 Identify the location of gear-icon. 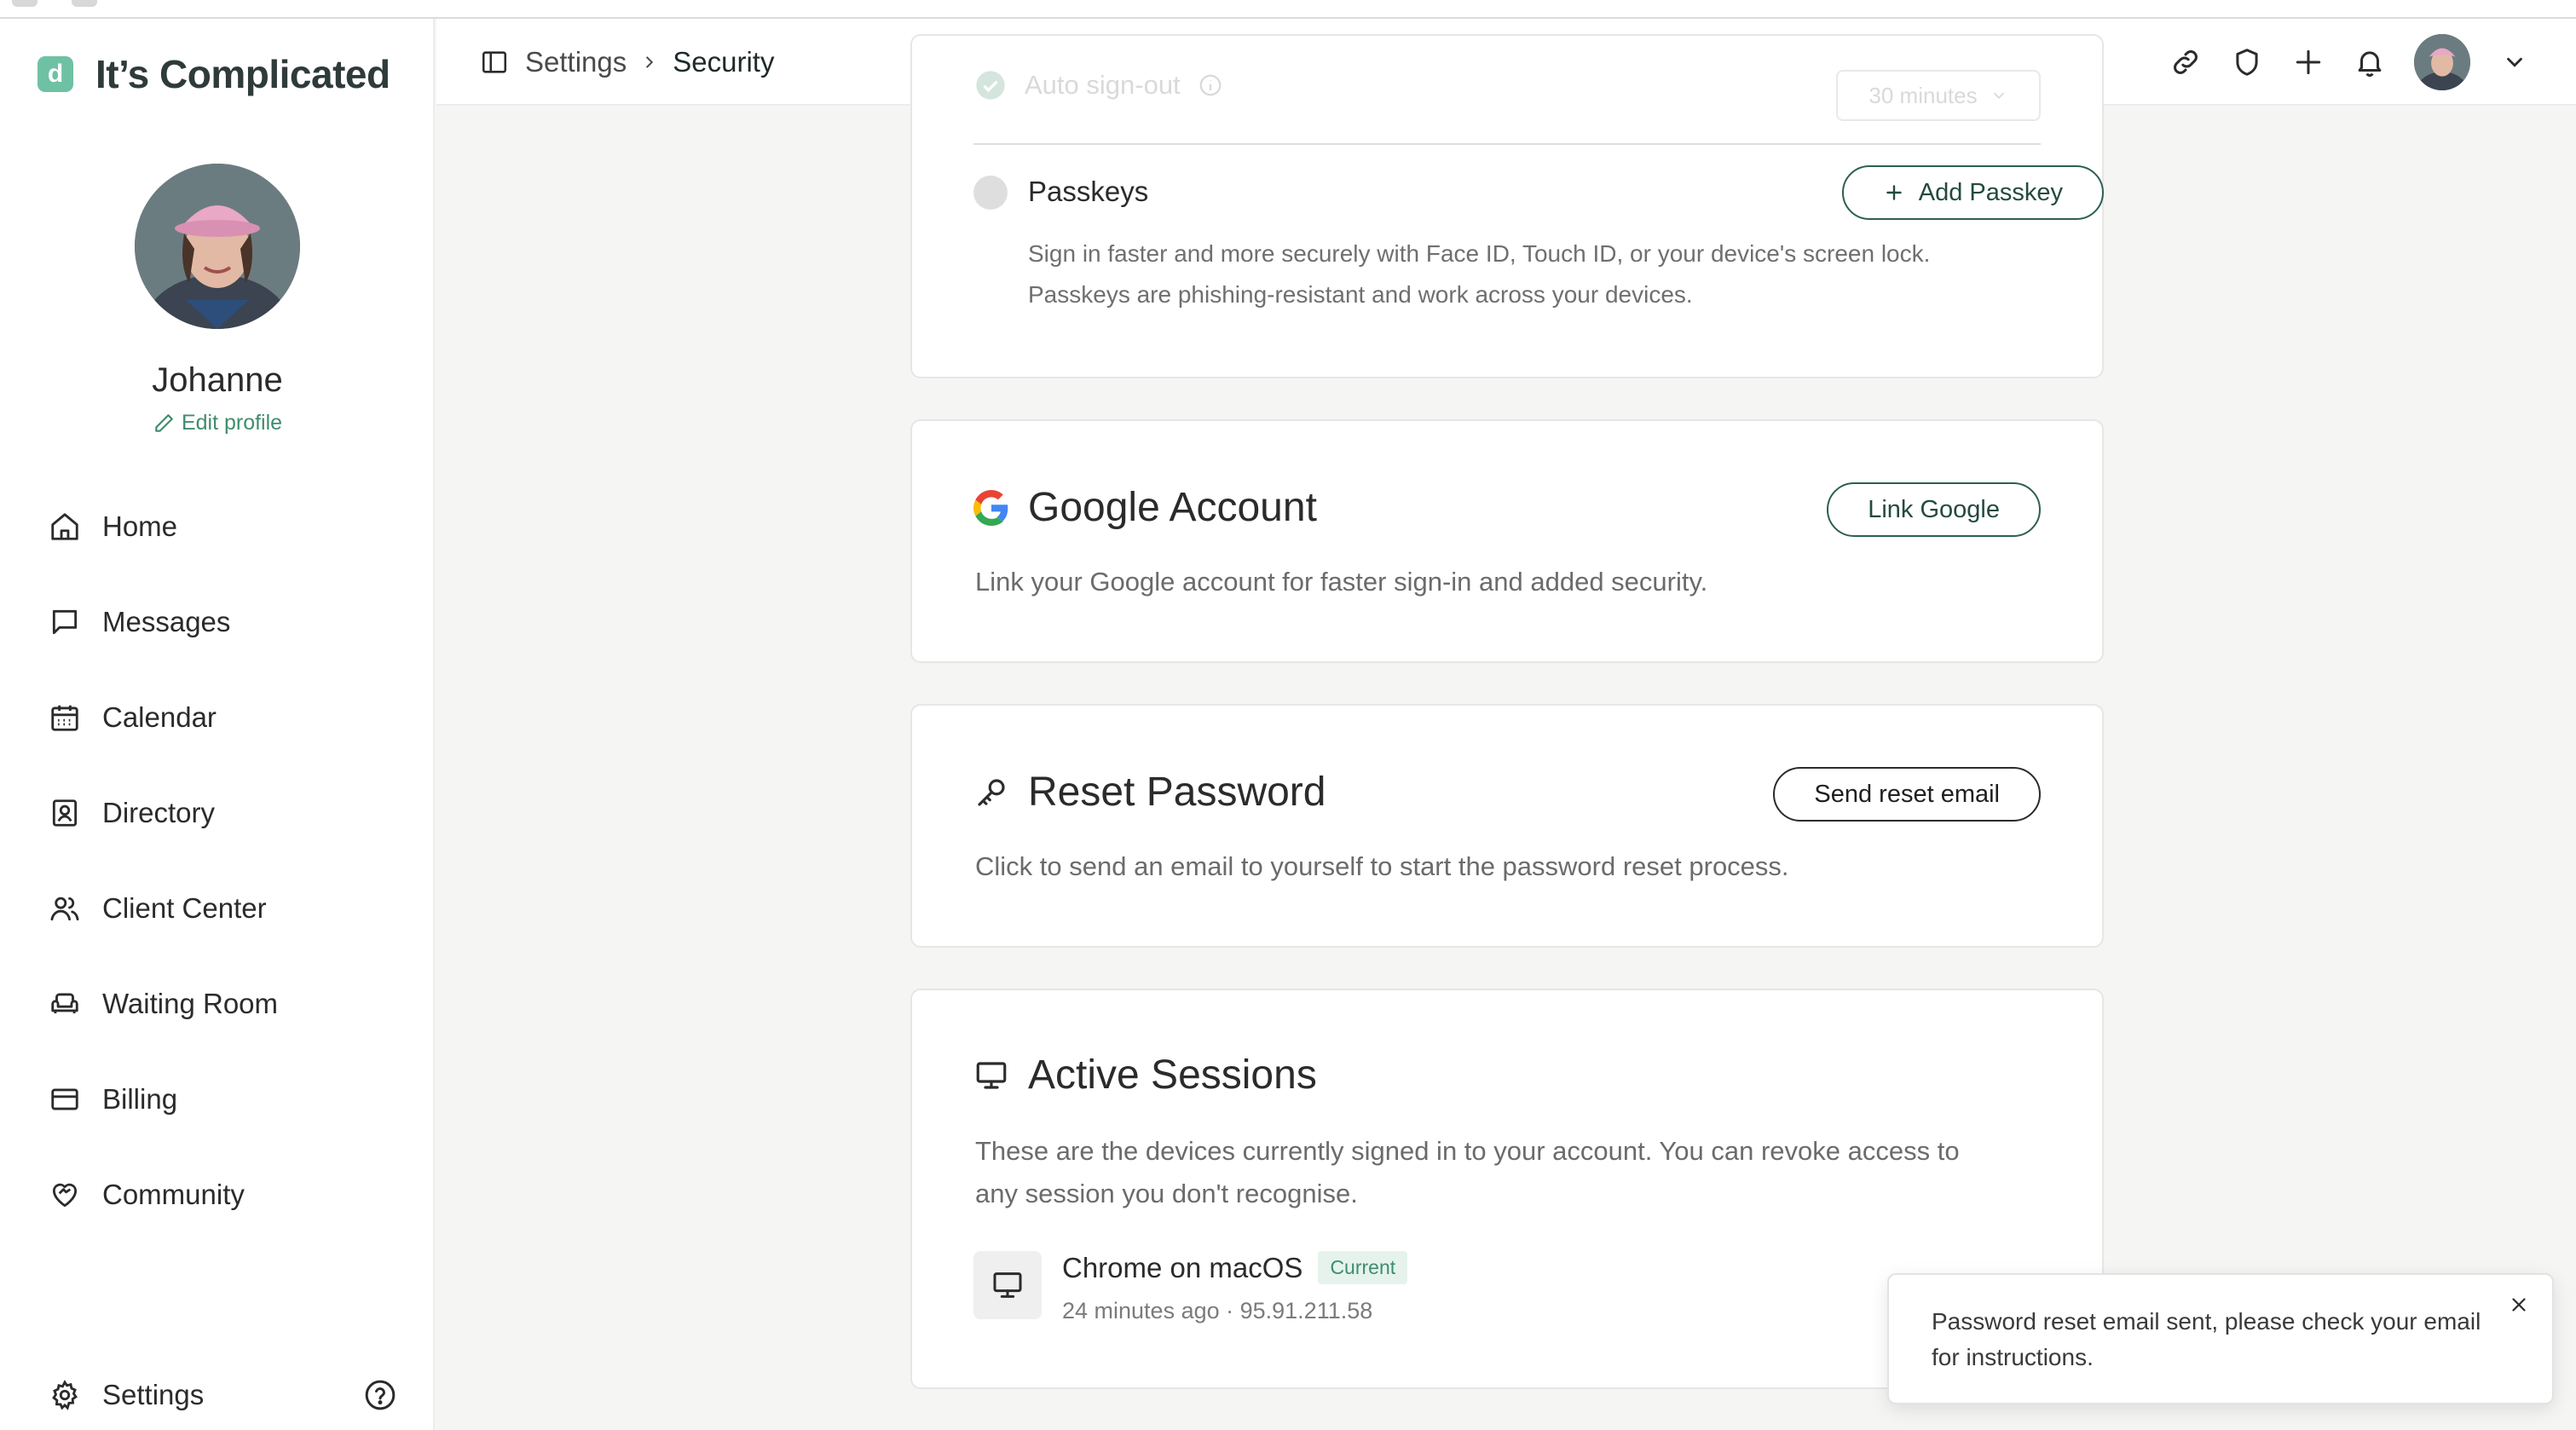
(65, 1395).